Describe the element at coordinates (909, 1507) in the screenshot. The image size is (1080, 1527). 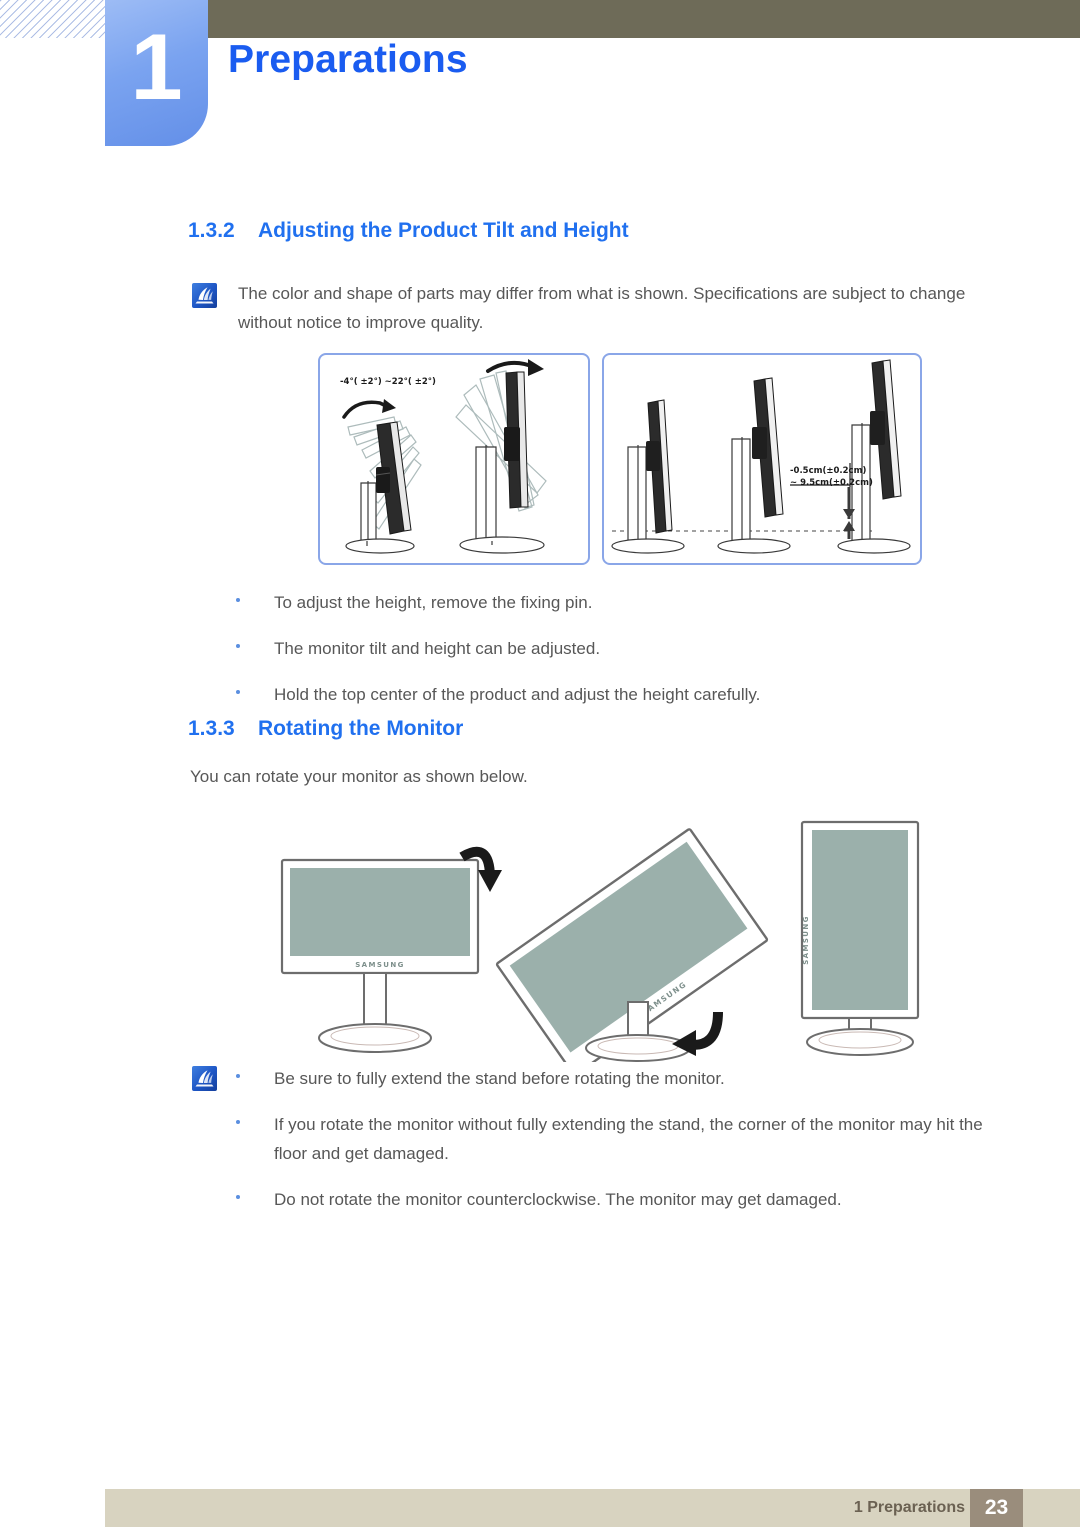
I see `footer-label: 1 Preparations` at that location.